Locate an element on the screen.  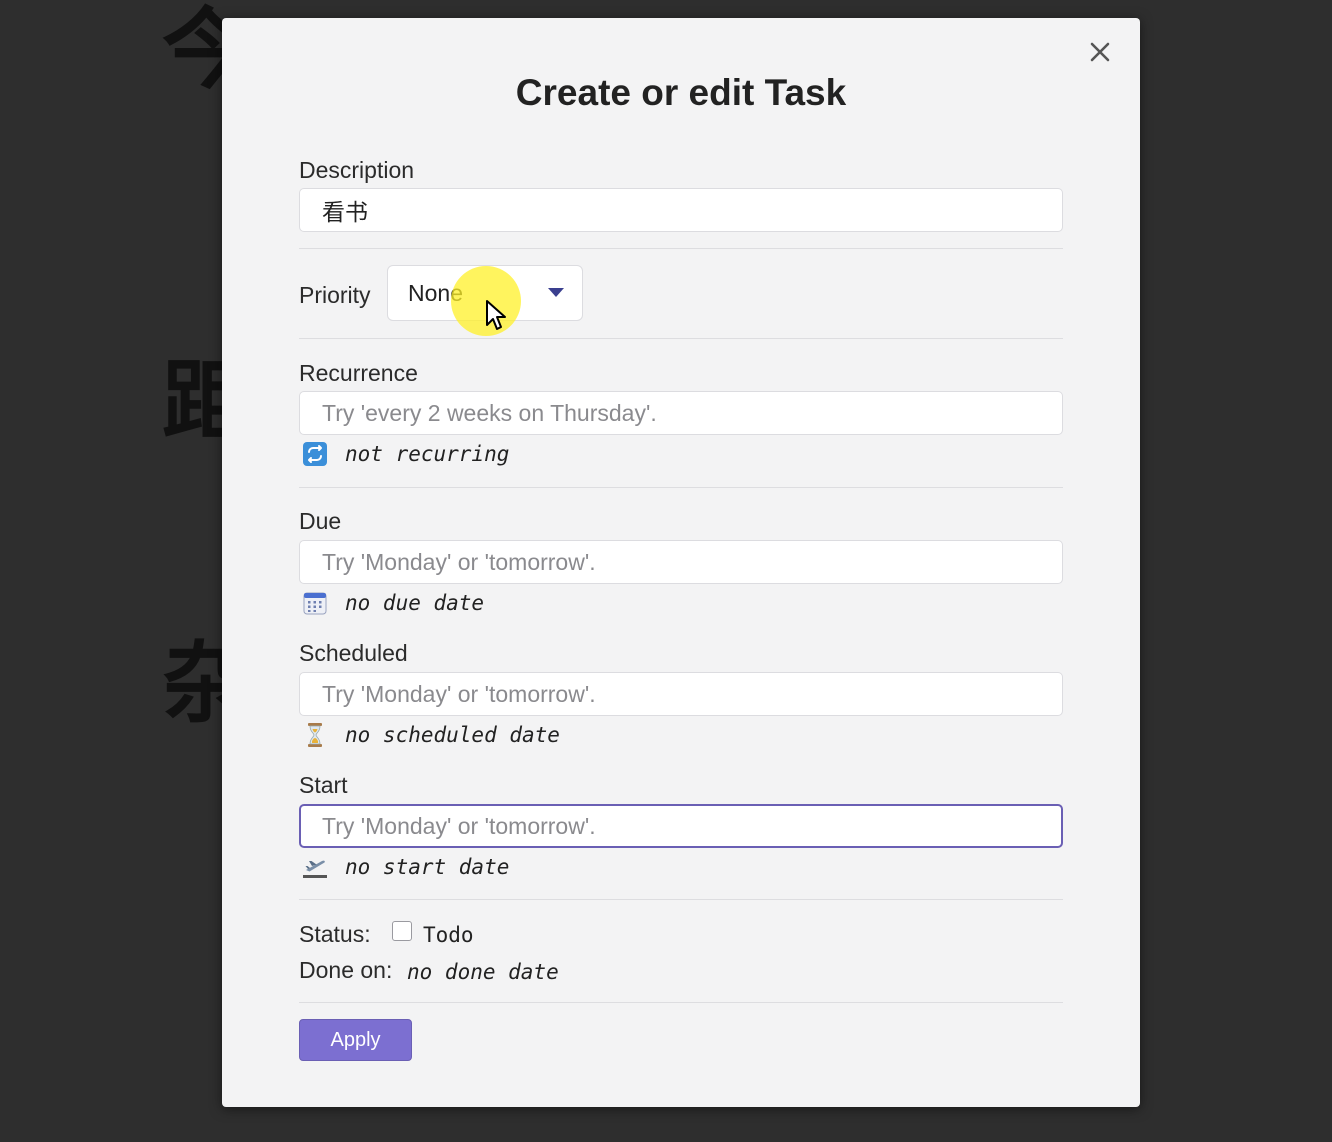
airplane-departure-icon is located at coordinates (315, 867).